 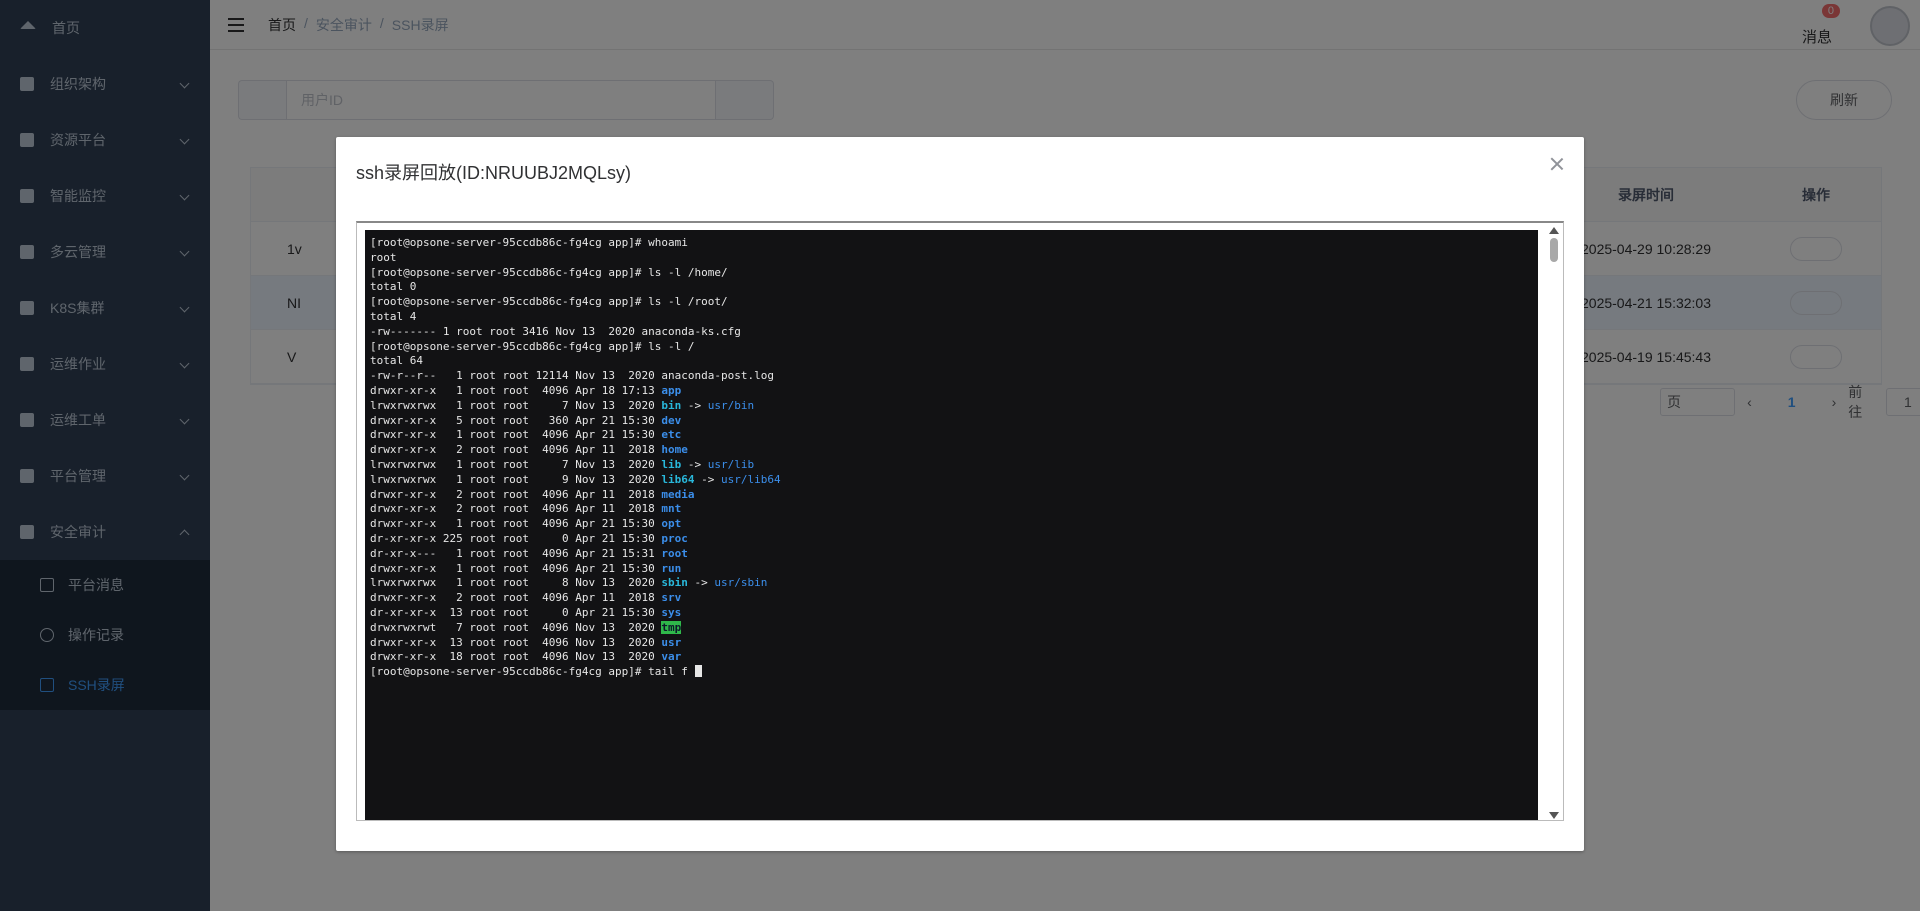 I want to click on file-name: mnt, so click(x=671, y=509).